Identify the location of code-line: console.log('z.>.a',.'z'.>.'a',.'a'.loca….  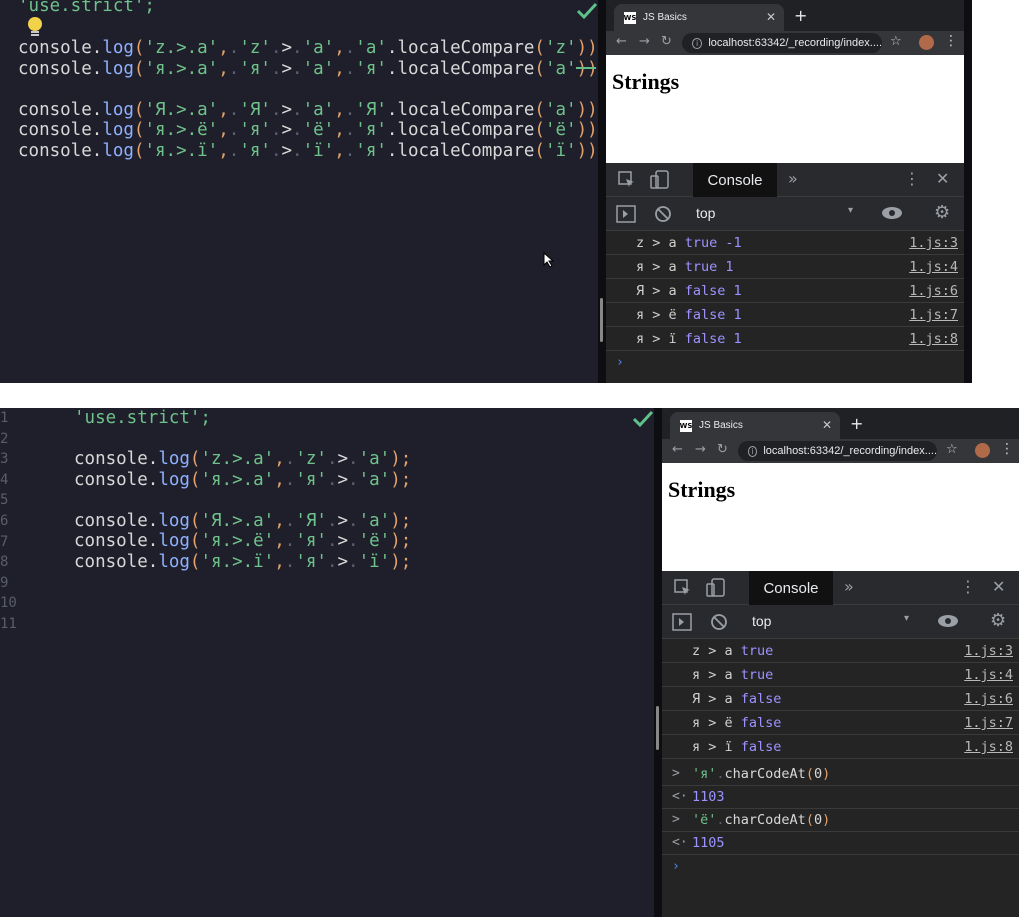
(308, 48).